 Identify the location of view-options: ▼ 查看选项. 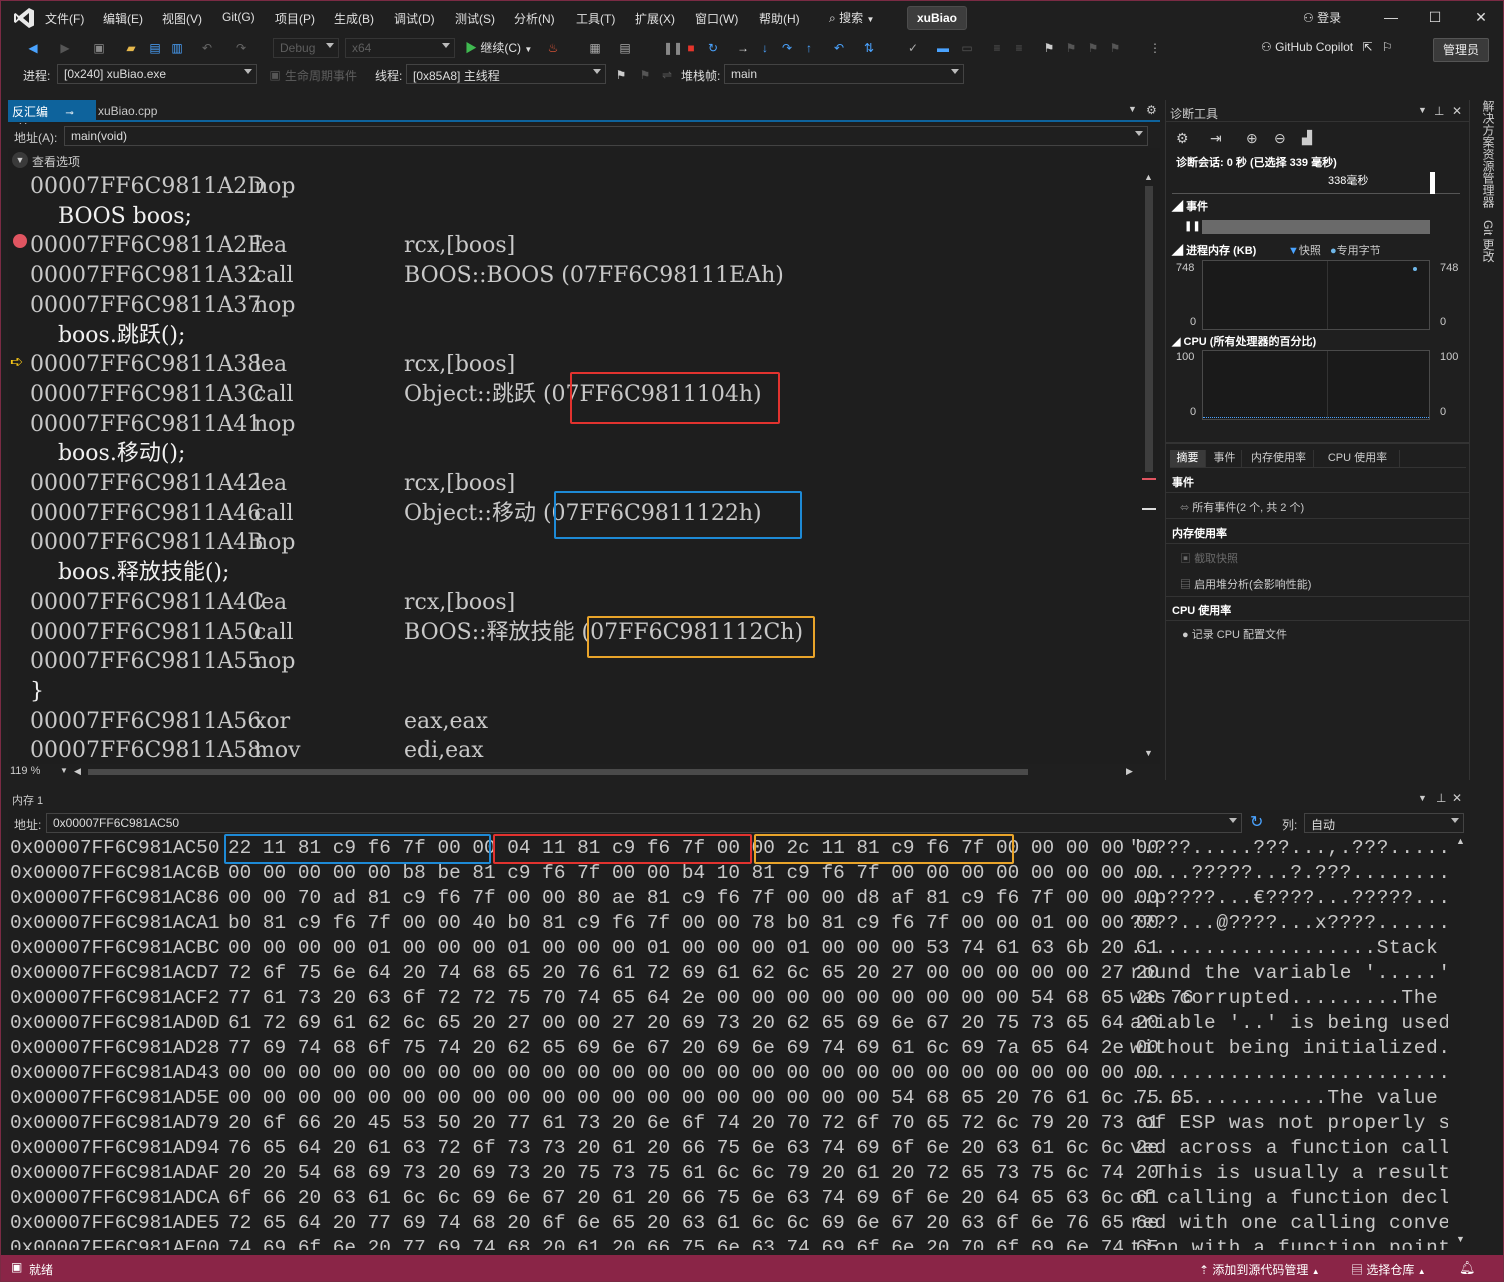
(584, 160).